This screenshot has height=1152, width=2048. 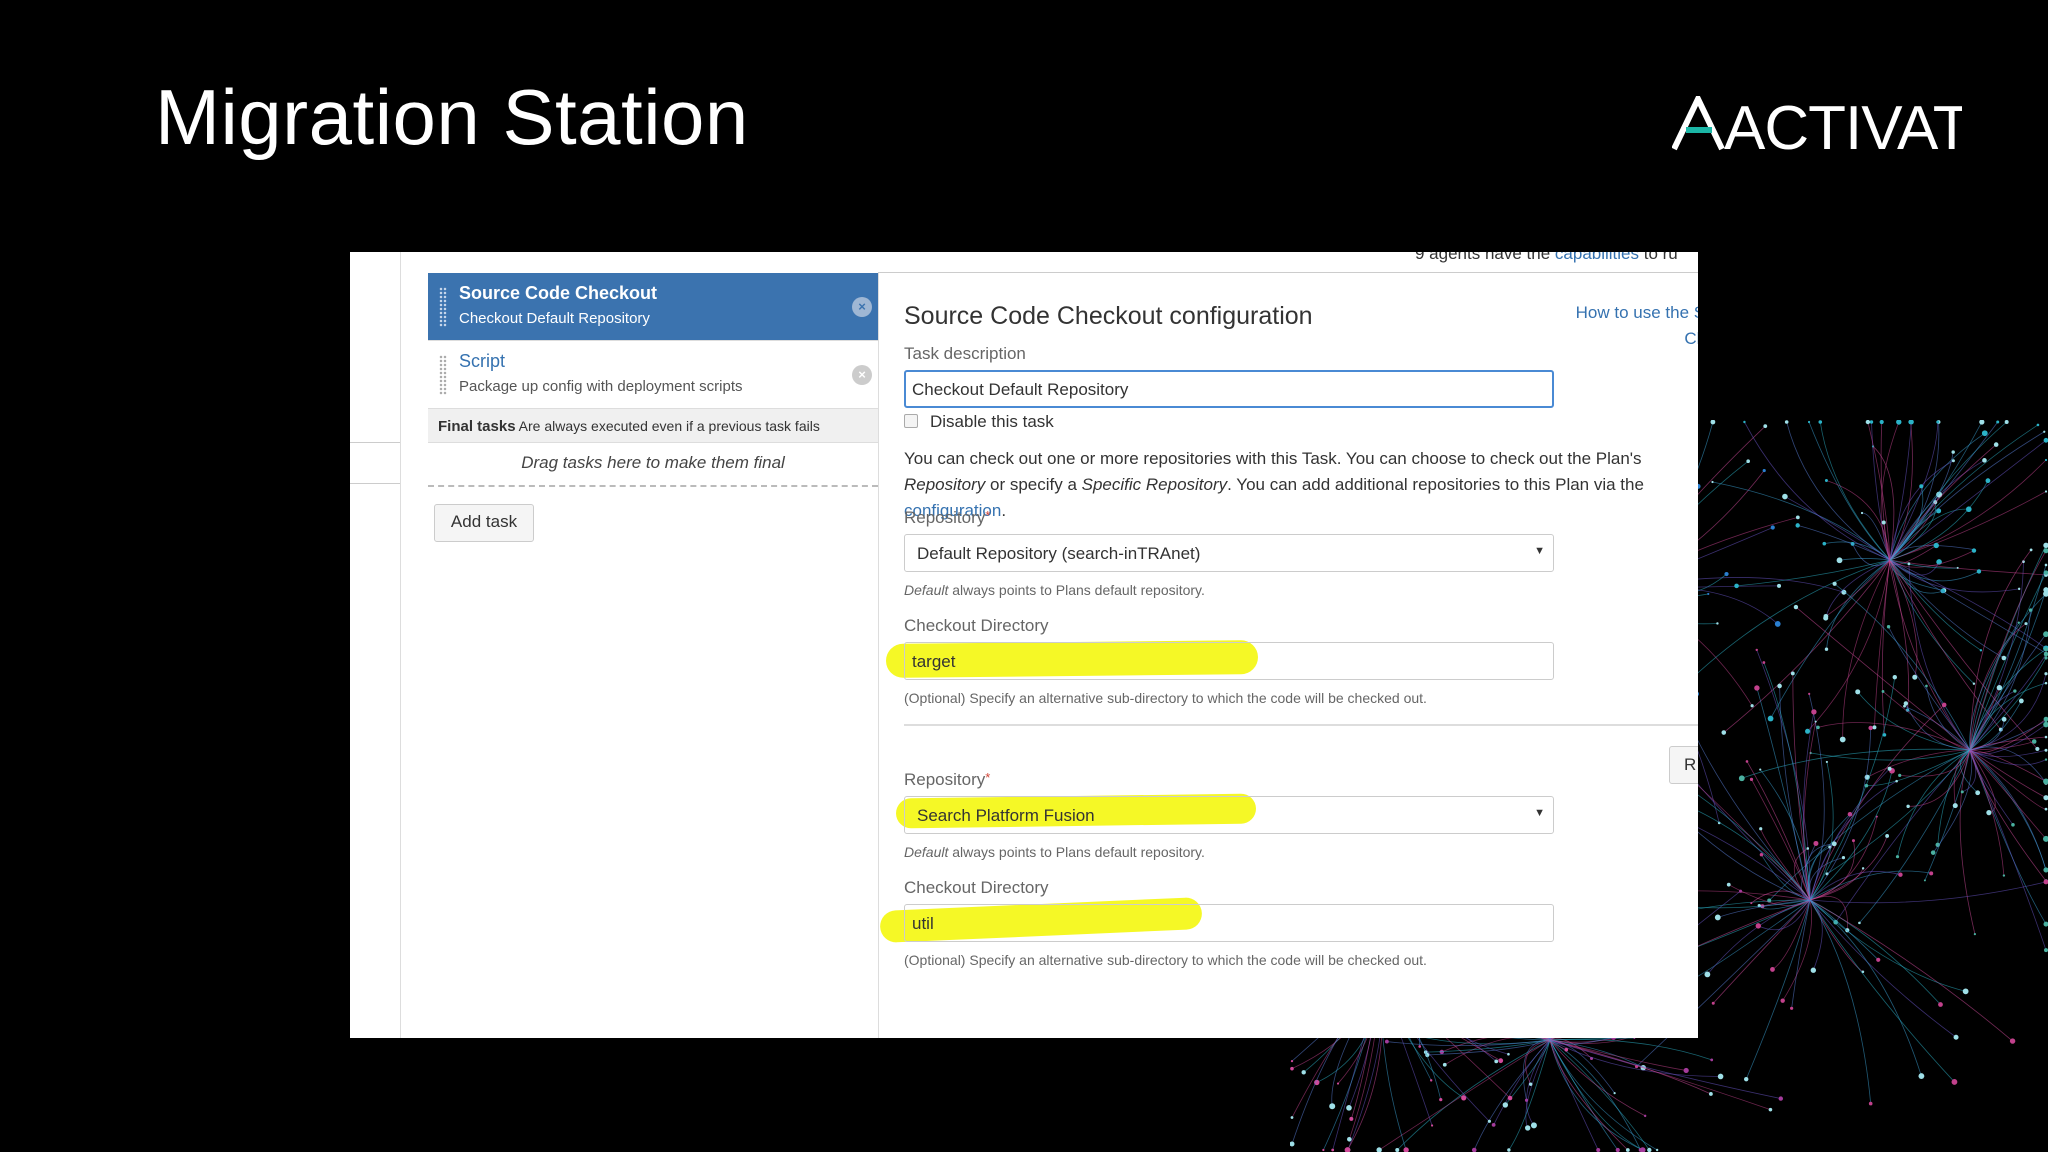 I want to click on repository-label: Repository*, so click(x=947, y=780).